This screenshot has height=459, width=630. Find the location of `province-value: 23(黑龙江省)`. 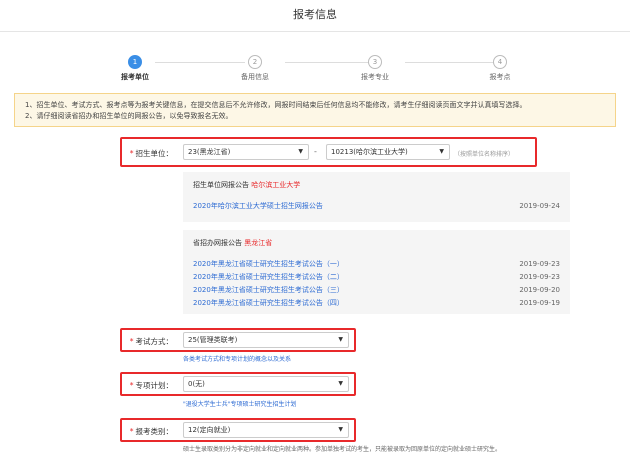

province-value: 23(黑龙江省) is located at coordinates (209, 152).